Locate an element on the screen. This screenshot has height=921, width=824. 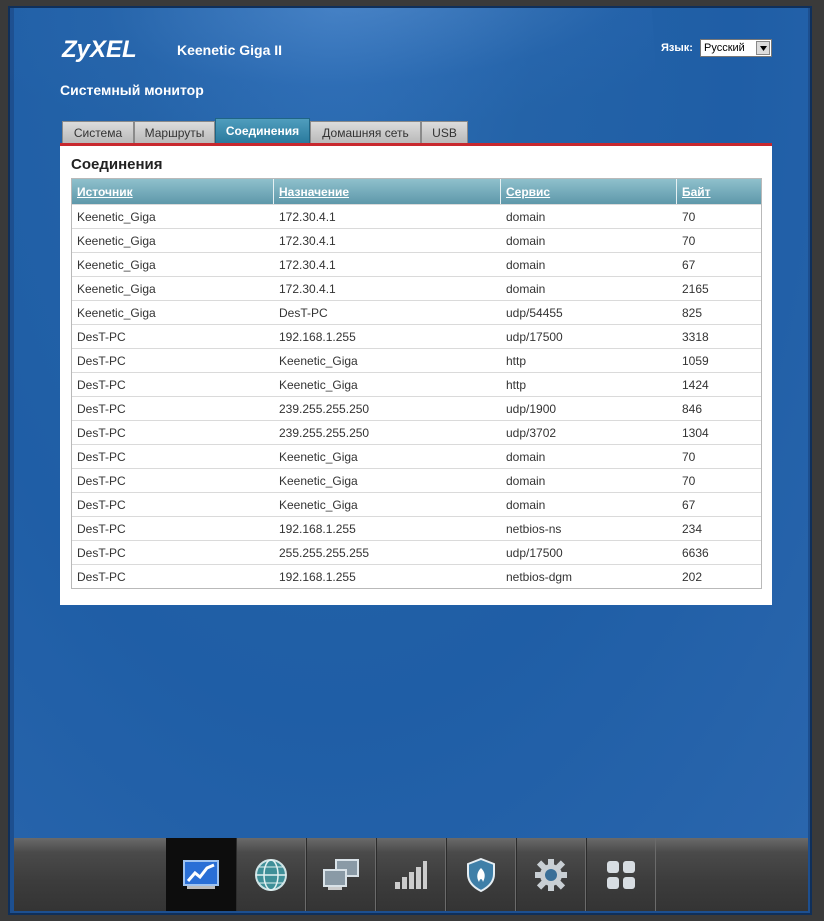
cell-bytes: 846 is located at coordinates (692, 409).